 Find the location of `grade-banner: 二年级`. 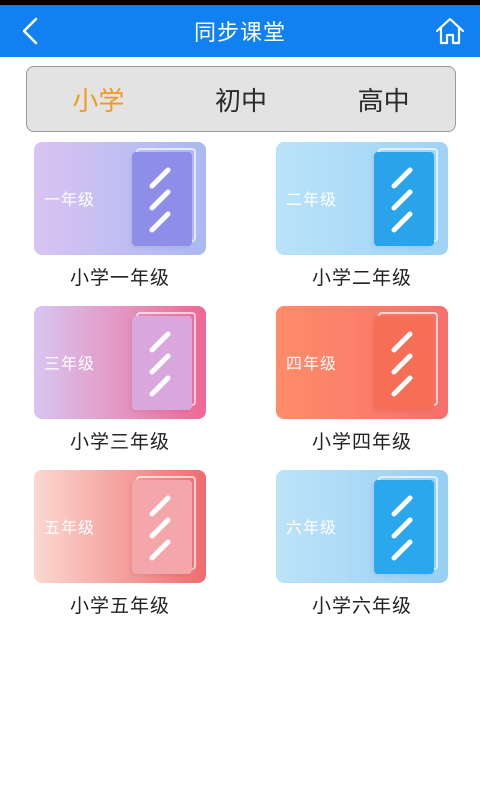

grade-banner: 二年级 is located at coordinates (362, 198).